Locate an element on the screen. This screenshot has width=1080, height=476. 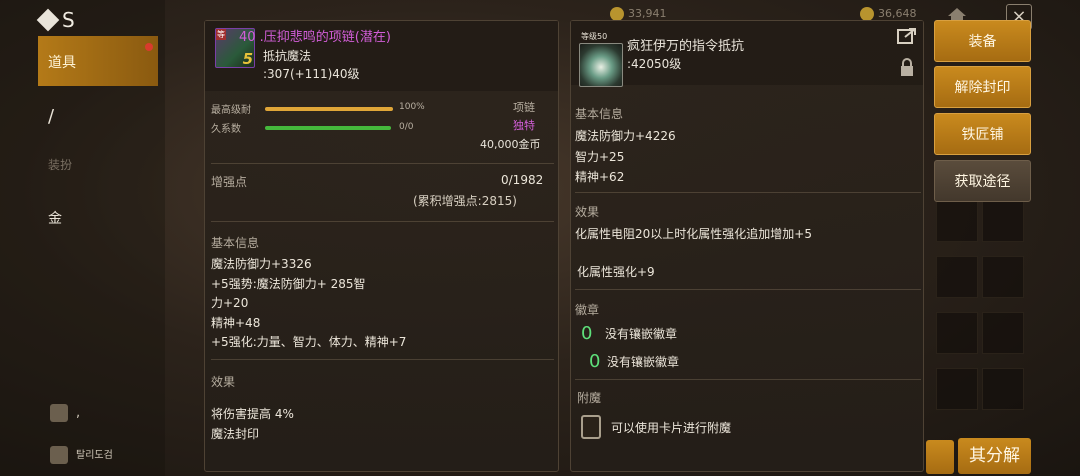
lock-icon is located at coordinates (907, 67).